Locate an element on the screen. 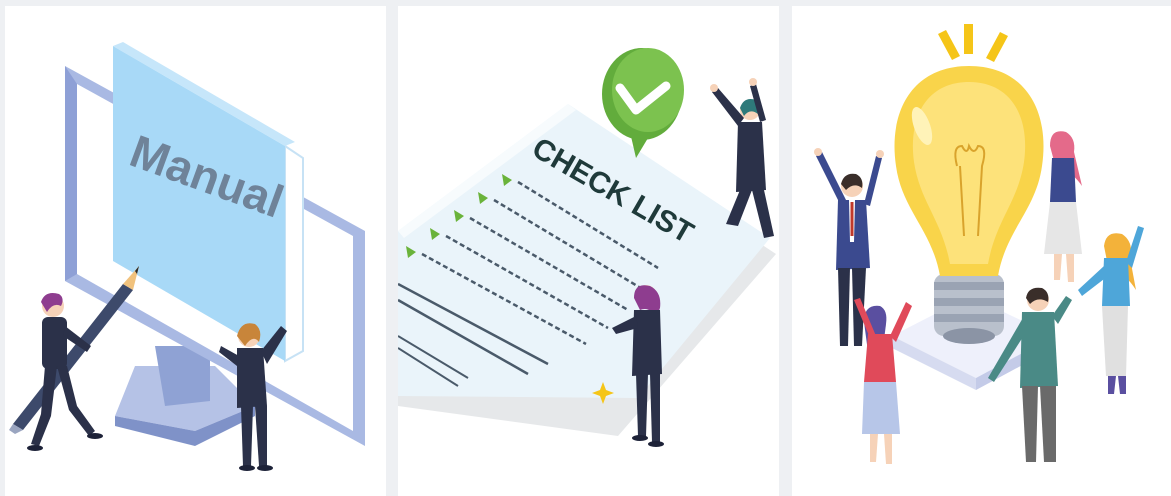 Image resolution: width=1171 pixels, height=496 pixels. light-bulb-icon is located at coordinates (969, 171).